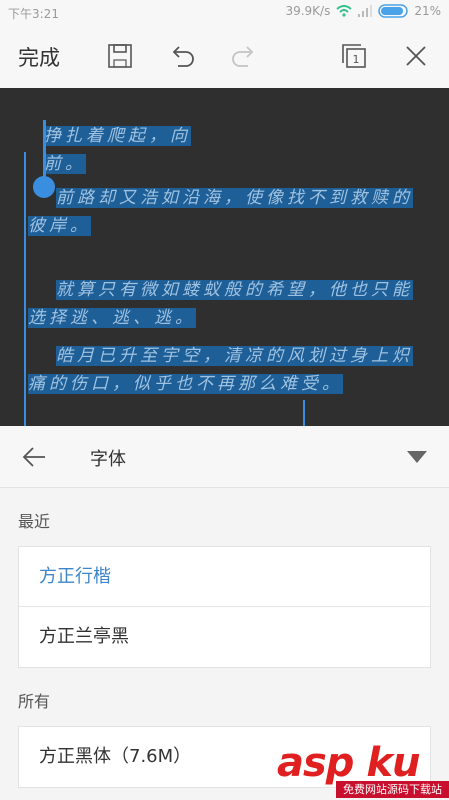 The height and width of the screenshot is (800, 449). What do you see at coordinates (304, 413) in the screenshot?
I see `selection-end-cursor` at bounding box center [304, 413].